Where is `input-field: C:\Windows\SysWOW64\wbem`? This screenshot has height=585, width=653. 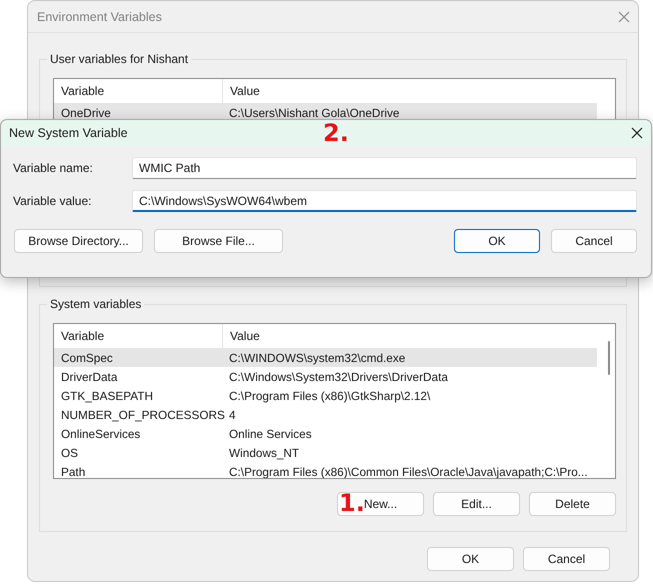 input-field: C:\Windows\SysWOW64\wbem is located at coordinates (384, 201).